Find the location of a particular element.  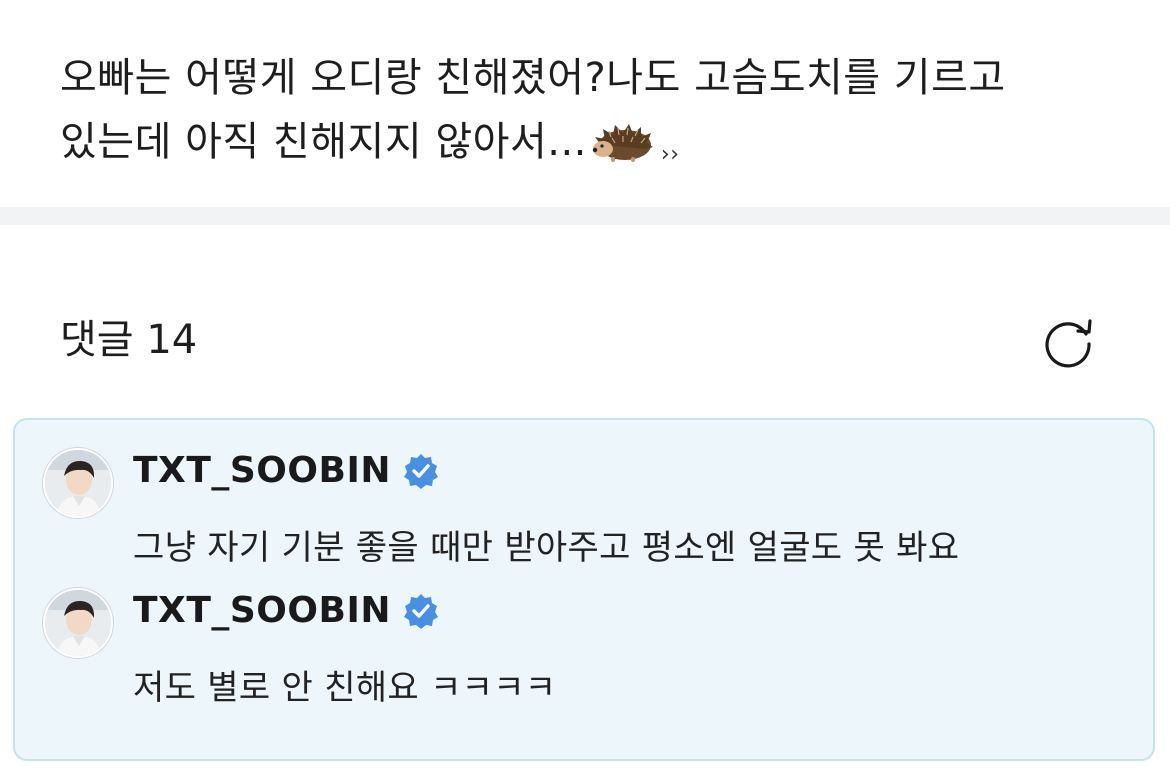

post-line-1: 오빠는 어떻게 오디랑 친해졌어?나도 고슴도치를 기르고 is located at coordinates (533, 78).